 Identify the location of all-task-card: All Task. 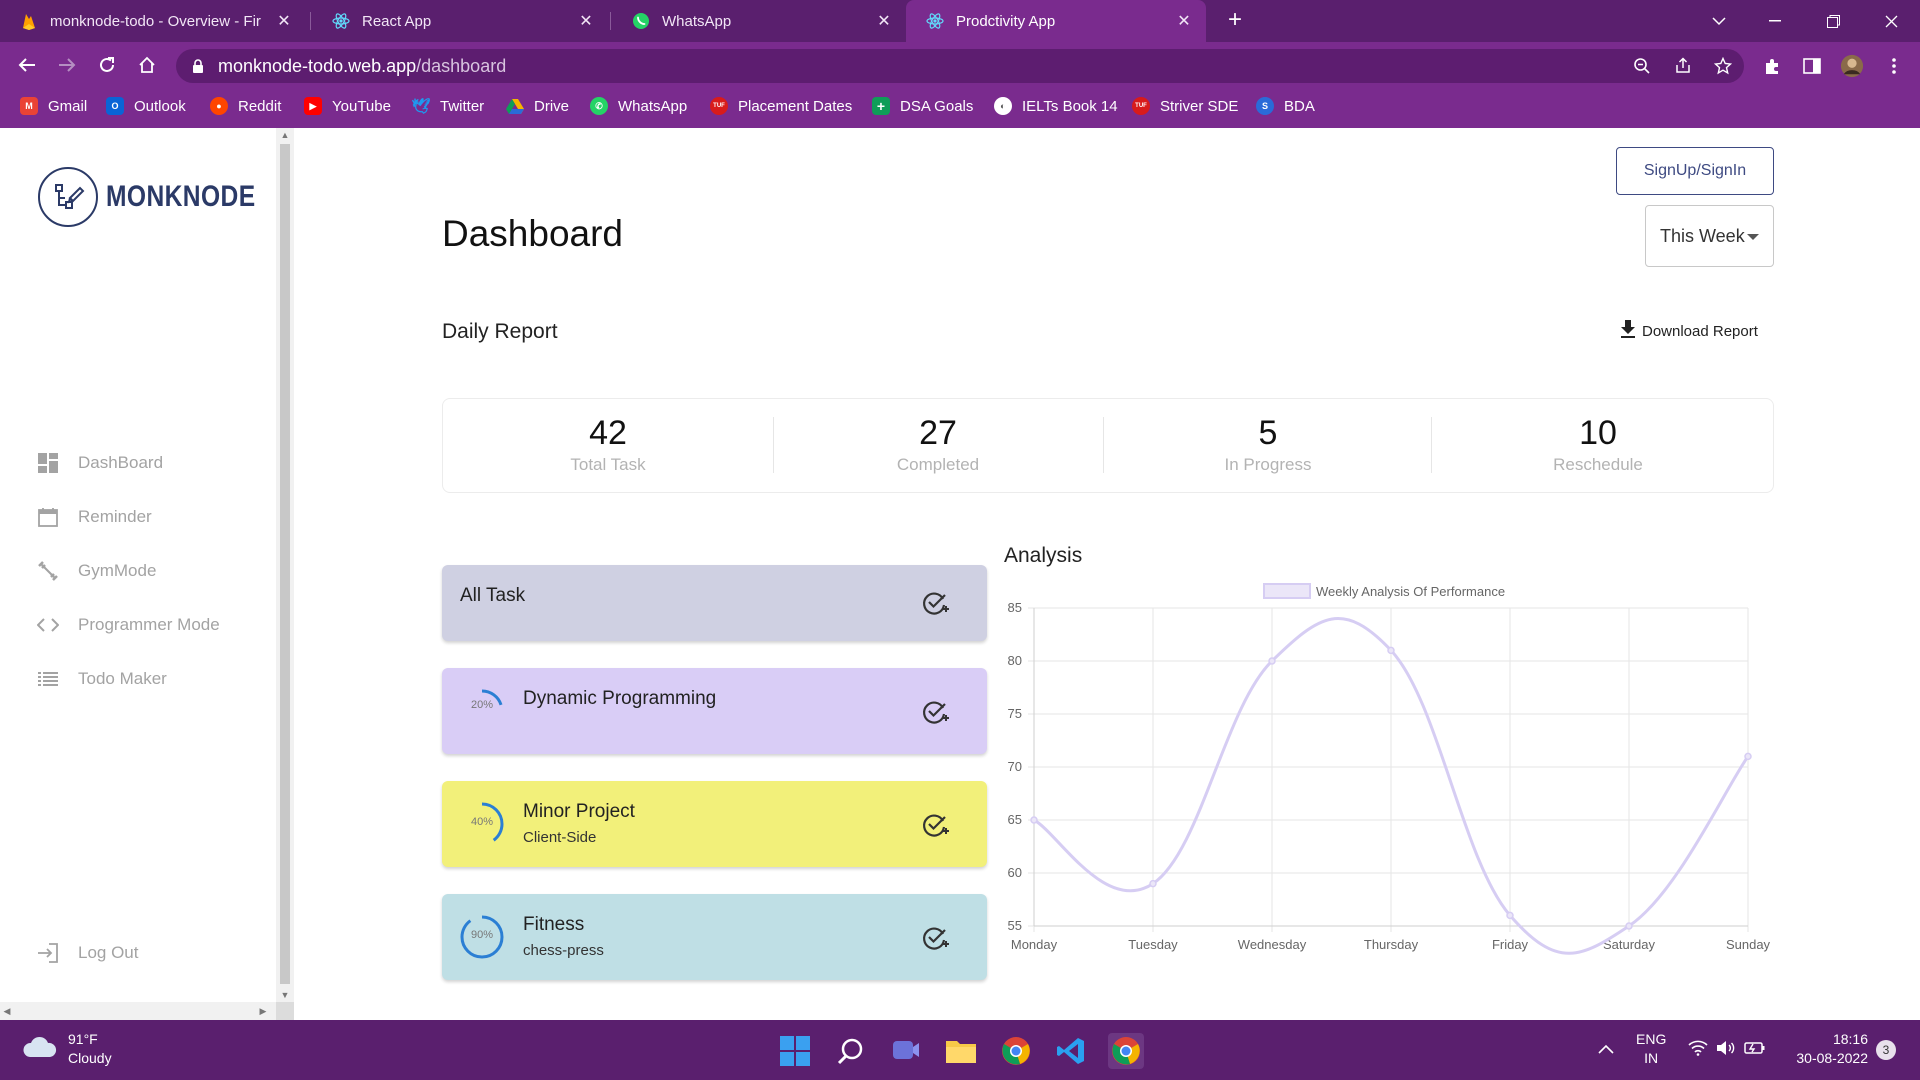
(714, 603).